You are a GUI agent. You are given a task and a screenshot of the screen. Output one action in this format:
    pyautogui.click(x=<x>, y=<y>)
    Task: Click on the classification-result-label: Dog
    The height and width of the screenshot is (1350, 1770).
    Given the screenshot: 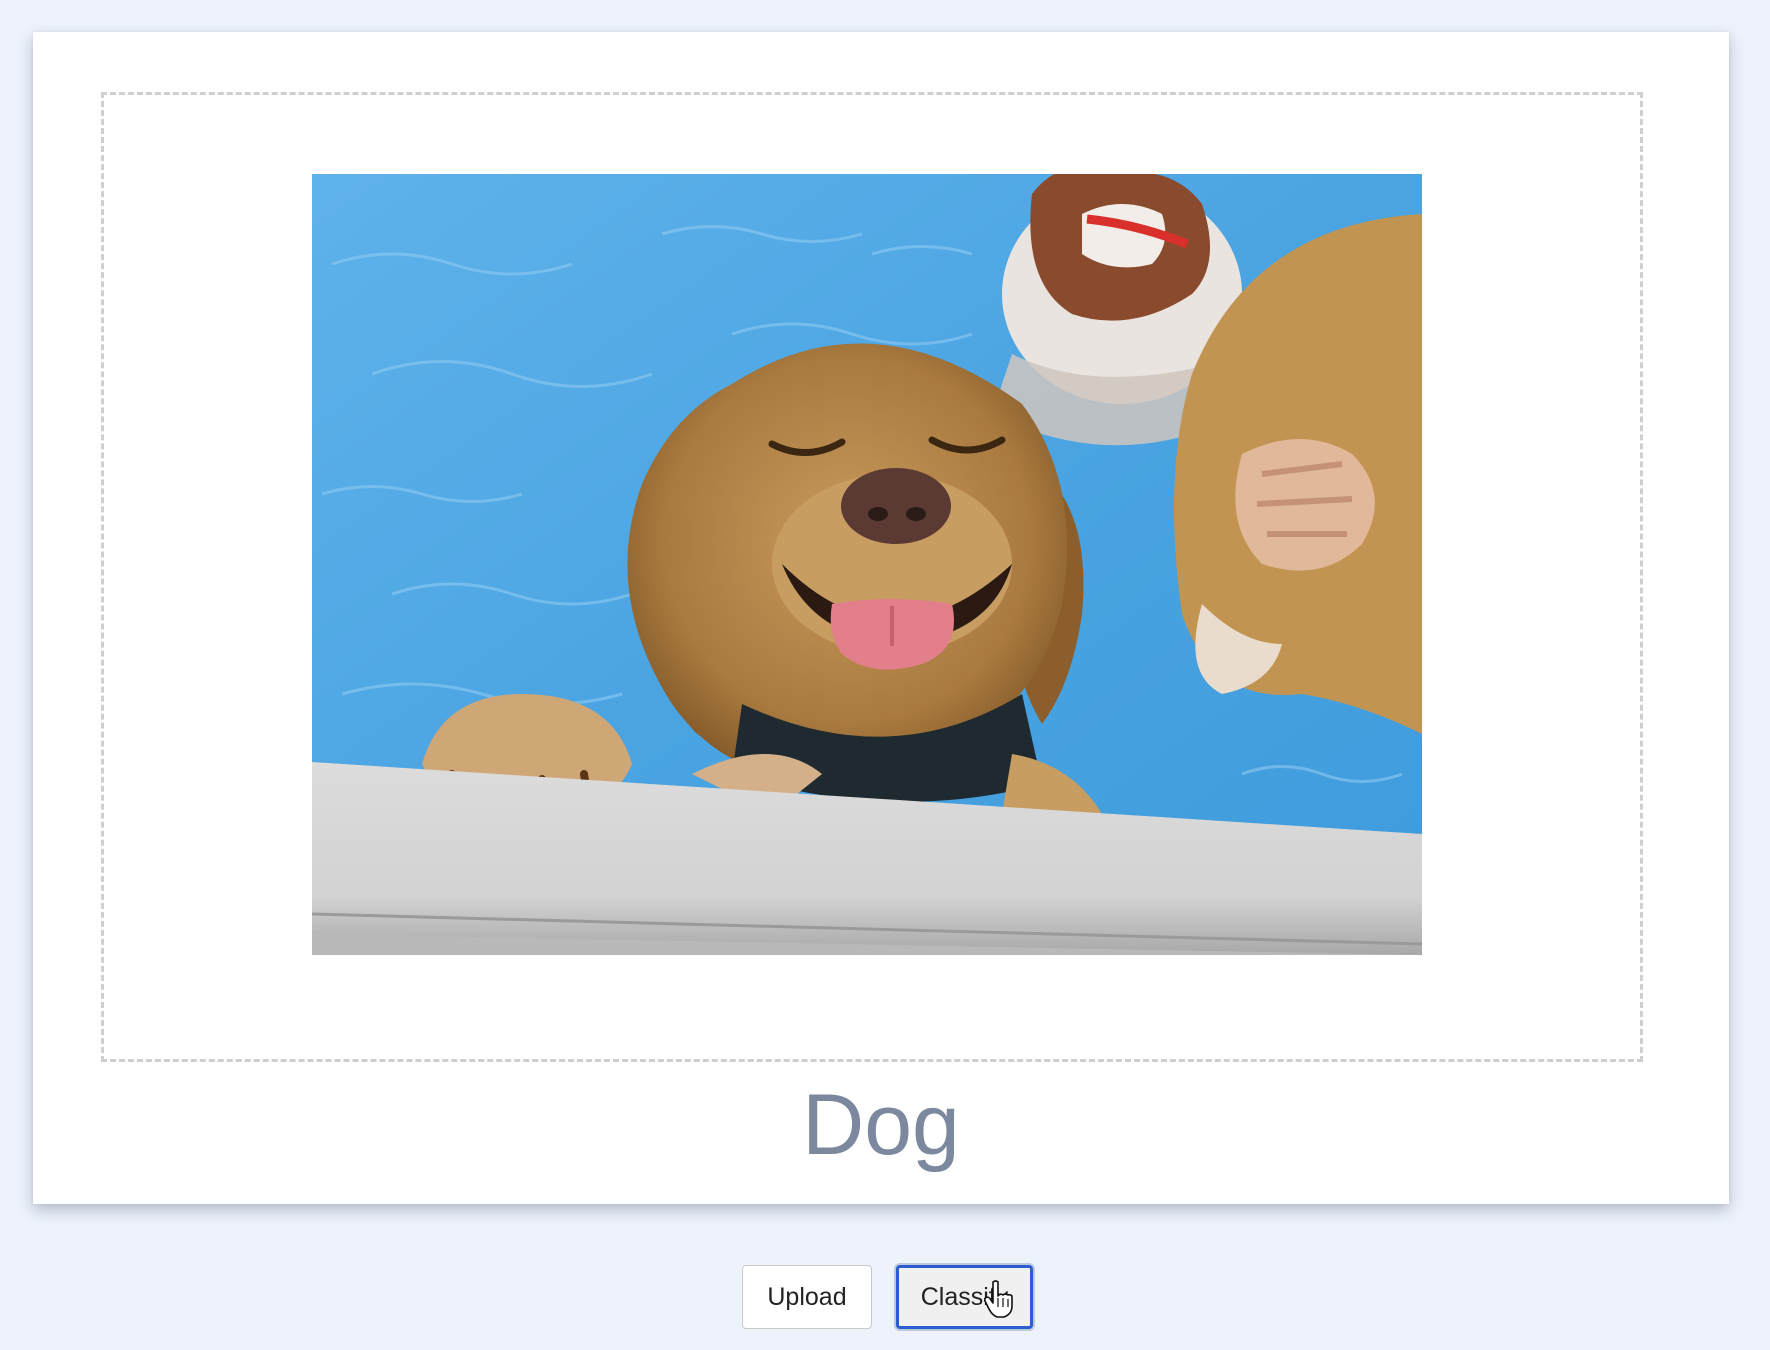 What is the action you would take?
    pyautogui.click(x=881, y=1125)
    